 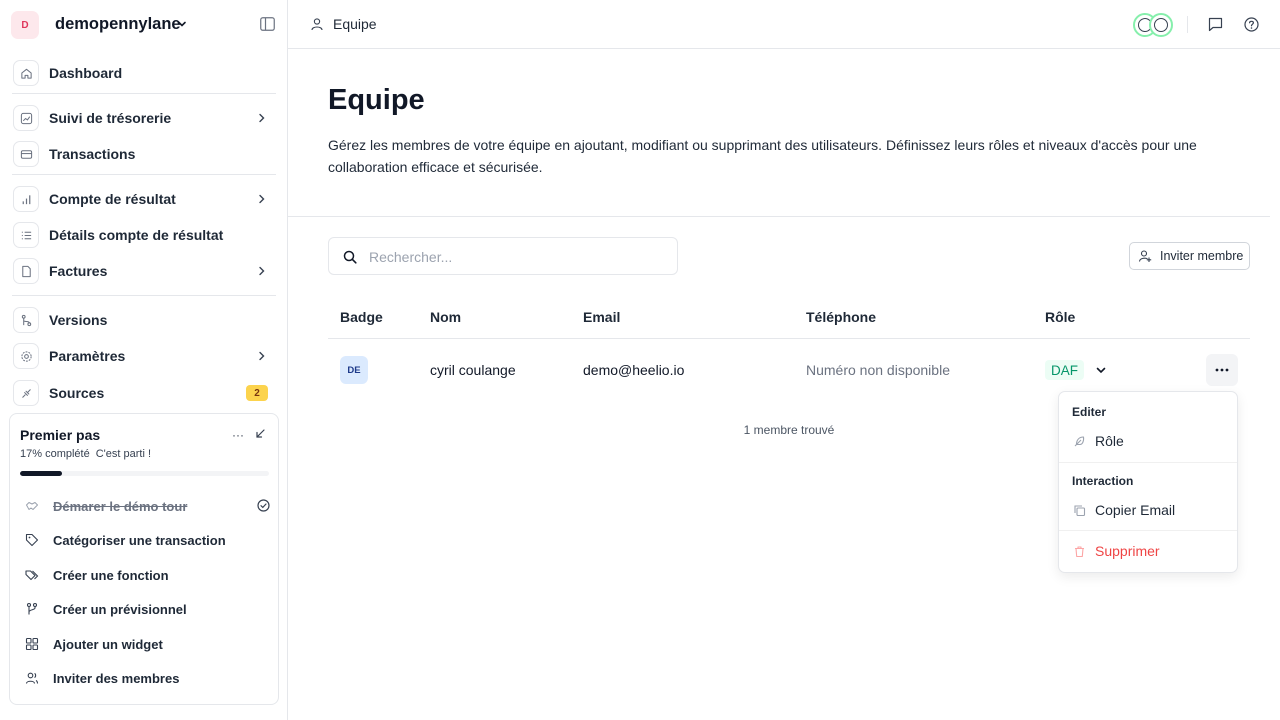 I want to click on sidebar-item-label: Compte de résultat, so click(x=112, y=199).